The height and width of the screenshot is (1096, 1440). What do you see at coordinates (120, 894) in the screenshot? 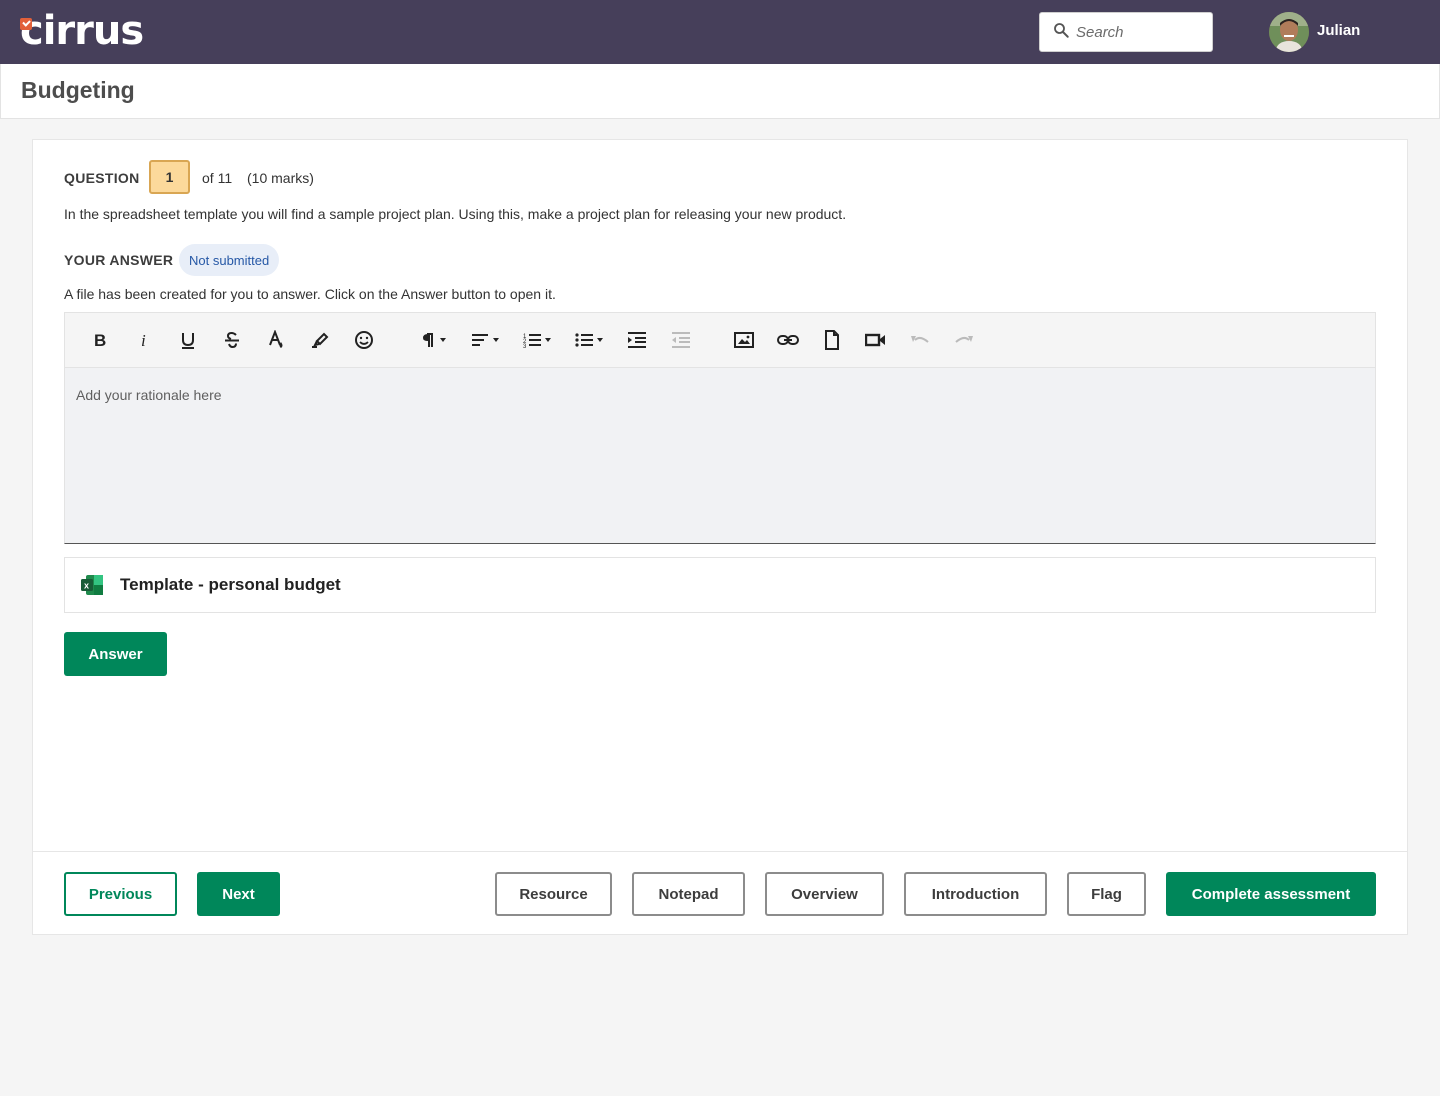
I see `previous-button: Previous` at bounding box center [120, 894].